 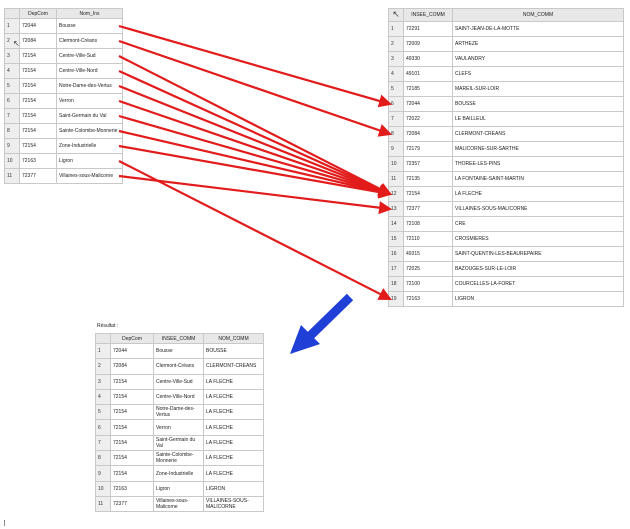 I want to click on right-table-row-number: 11, so click(x=396, y=179).